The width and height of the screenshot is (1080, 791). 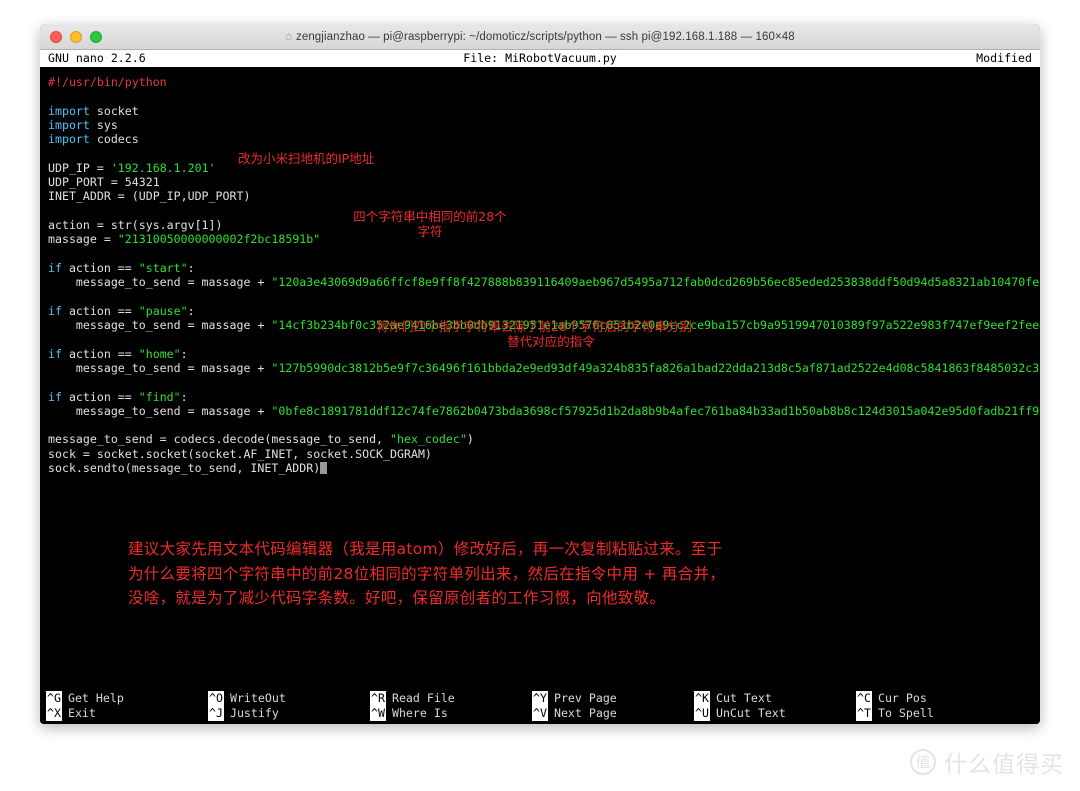 I want to click on site-watermark: 值 什么值得买, so click(x=987, y=762).